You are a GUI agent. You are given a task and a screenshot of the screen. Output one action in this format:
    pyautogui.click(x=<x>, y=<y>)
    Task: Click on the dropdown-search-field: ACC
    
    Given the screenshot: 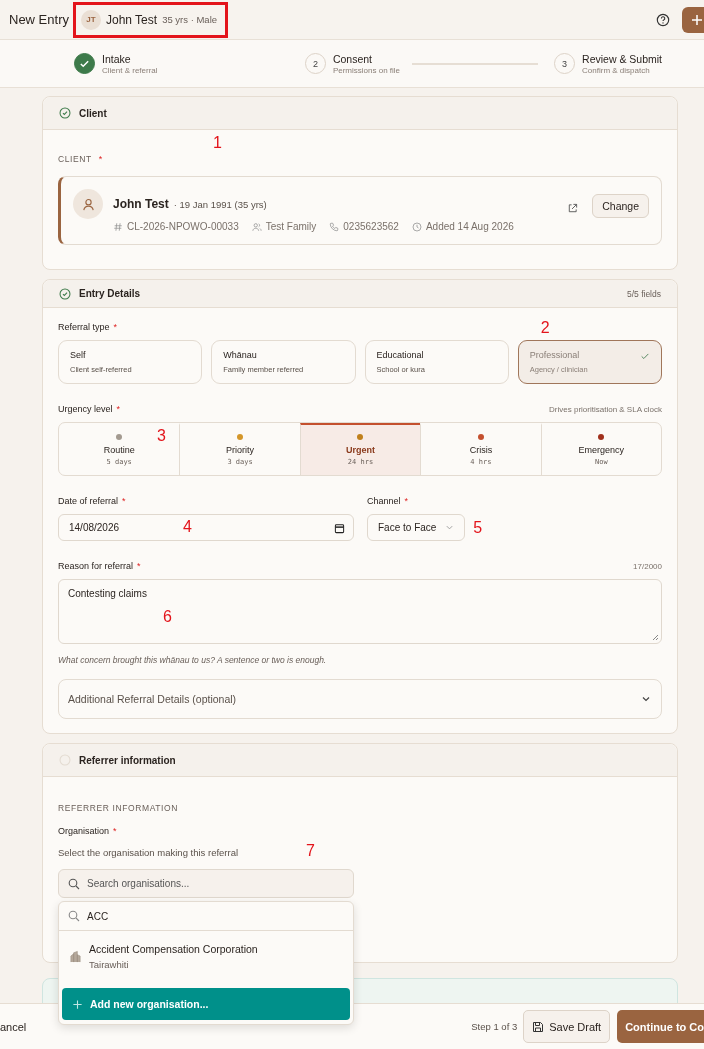 What is the action you would take?
    pyautogui.click(x=206, y=916)
    